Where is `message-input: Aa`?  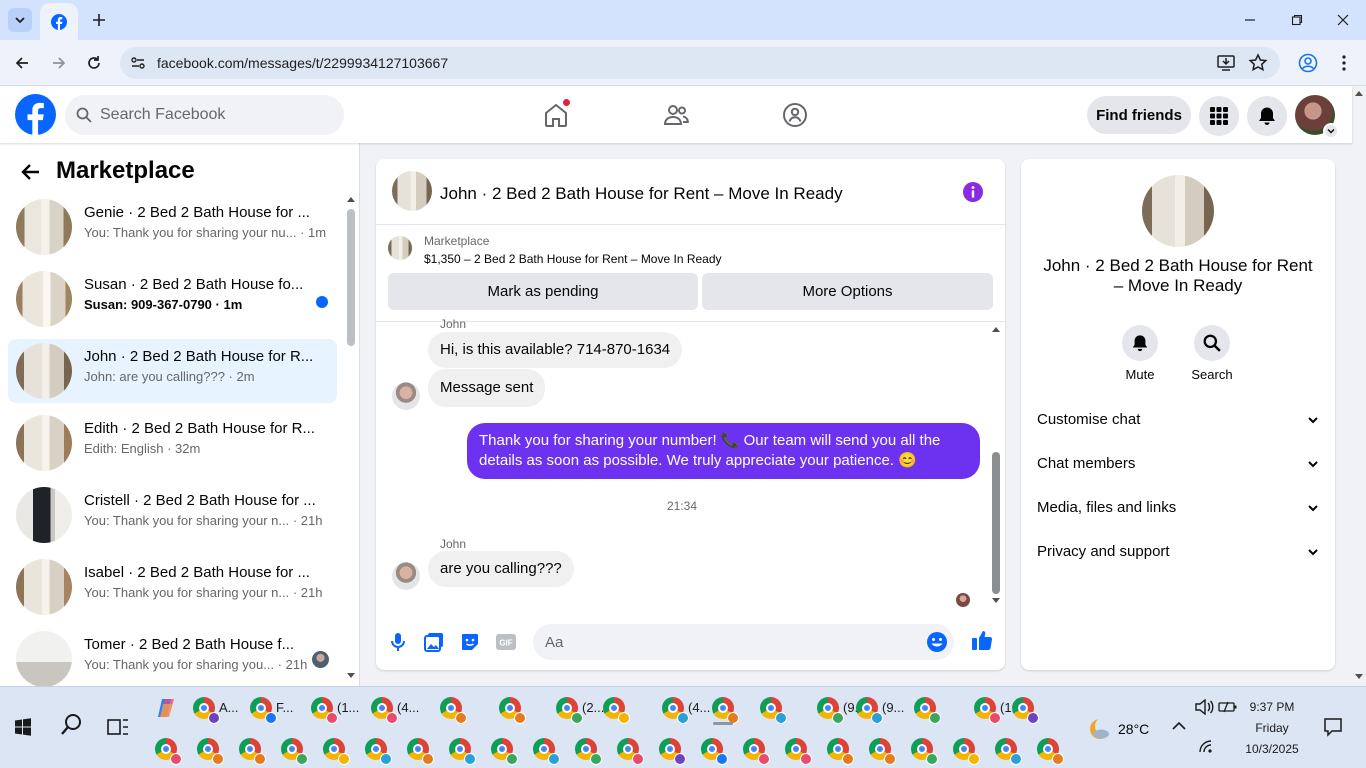 message-input: Aa is located at coordinates (743, 642).